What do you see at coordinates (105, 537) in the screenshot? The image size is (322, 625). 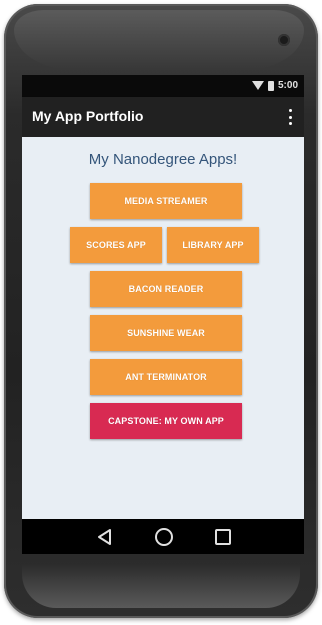 I see `back-icon` at bounding box center [105, 537].